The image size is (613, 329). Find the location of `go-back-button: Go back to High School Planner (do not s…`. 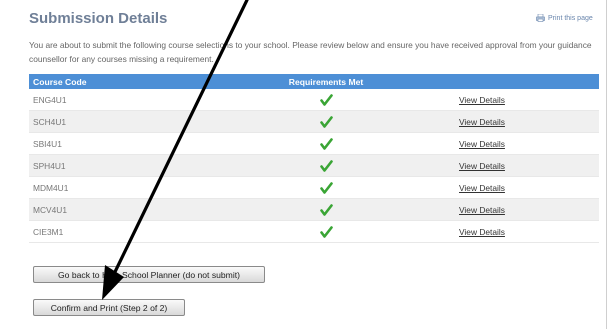

go-back-button: Go back to High School Planner (do not s… is located at coordinates (149, 274).